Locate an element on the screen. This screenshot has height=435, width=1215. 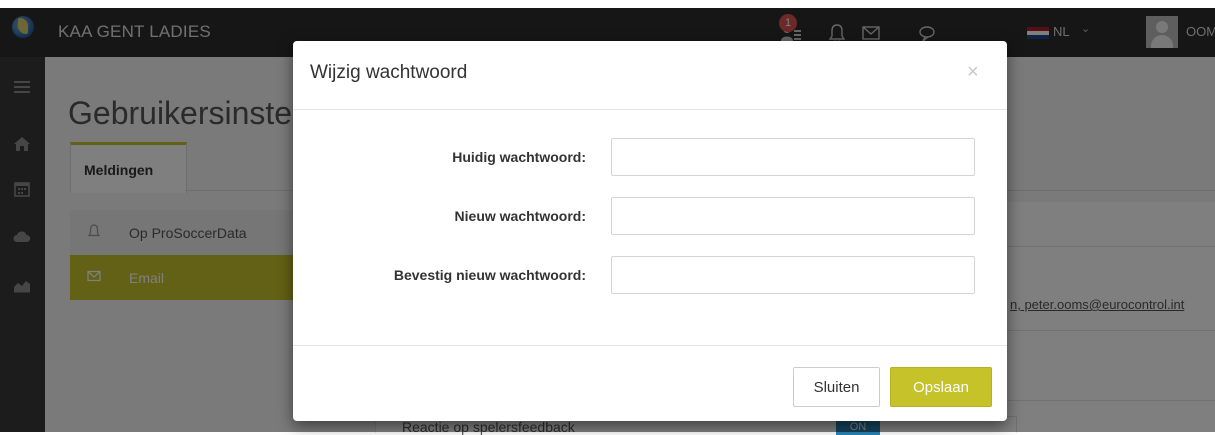
modal-title: Wijzig wachtwoord is located at coordinates (389, 72).